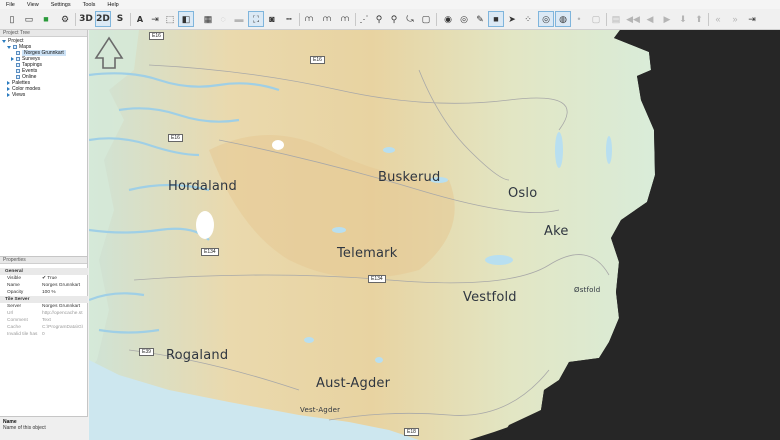  Describe the element at coordinates (523, 193) in the screenshot. I see `map-label-oslo: Oslo` at that location.